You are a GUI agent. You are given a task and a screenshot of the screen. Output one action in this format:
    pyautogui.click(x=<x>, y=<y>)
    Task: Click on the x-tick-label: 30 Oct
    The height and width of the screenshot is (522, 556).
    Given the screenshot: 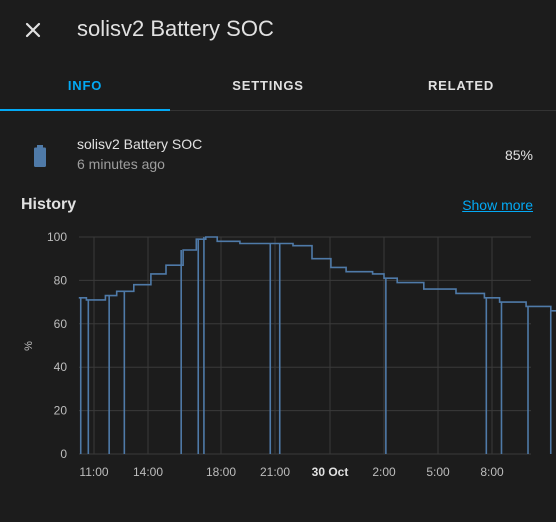 What is the action you would take?
    pyautogui.click(x=330, y=472)
    